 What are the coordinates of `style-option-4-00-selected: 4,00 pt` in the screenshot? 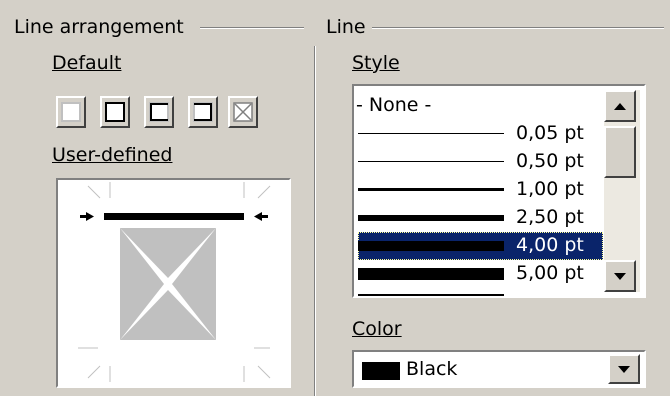 It's located at (480, 246).